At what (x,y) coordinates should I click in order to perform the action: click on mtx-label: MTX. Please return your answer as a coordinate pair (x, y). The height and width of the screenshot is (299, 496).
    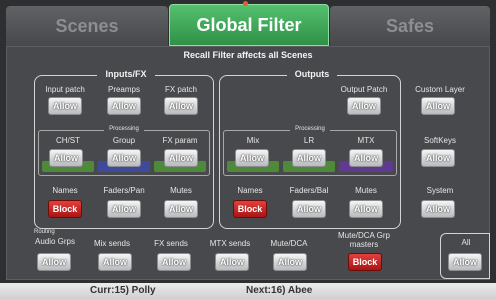
    Looking at the image, I should click on (366, 140).